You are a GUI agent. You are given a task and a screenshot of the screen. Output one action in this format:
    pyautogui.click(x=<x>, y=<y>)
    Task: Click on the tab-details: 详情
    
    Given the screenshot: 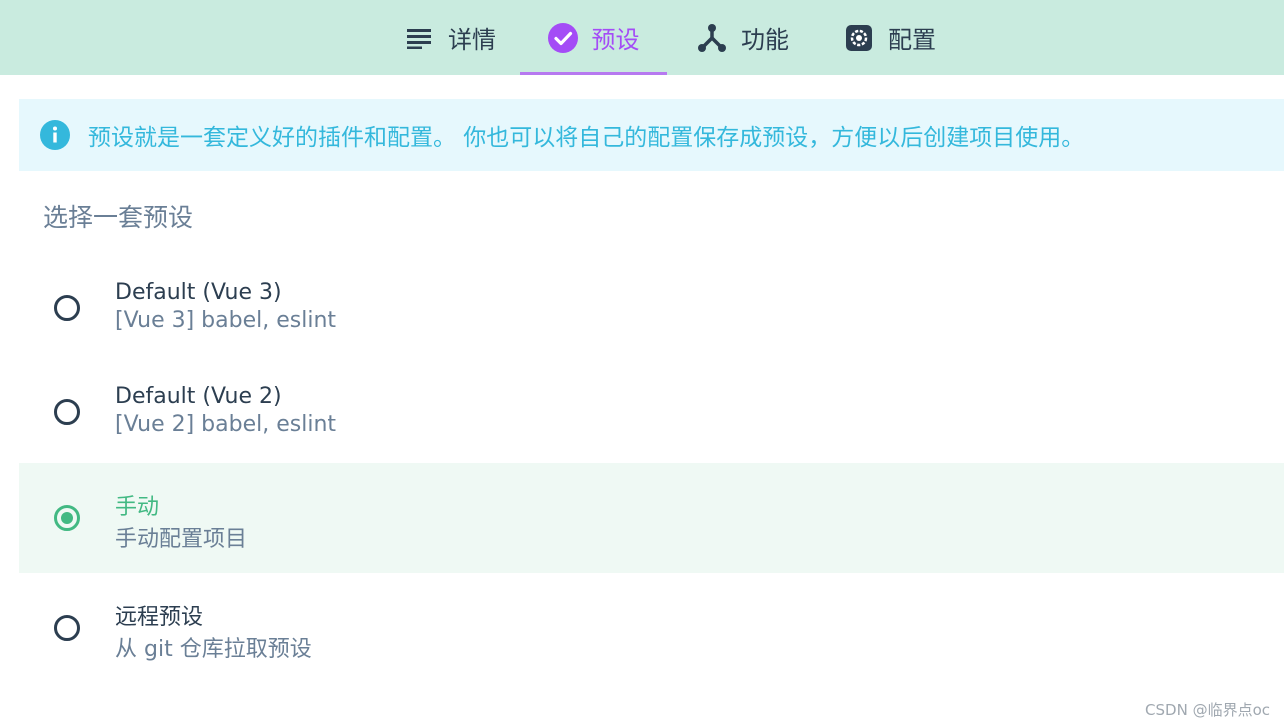 What is the action you would take?
    pyautogui.click(x=450, y=37)
    